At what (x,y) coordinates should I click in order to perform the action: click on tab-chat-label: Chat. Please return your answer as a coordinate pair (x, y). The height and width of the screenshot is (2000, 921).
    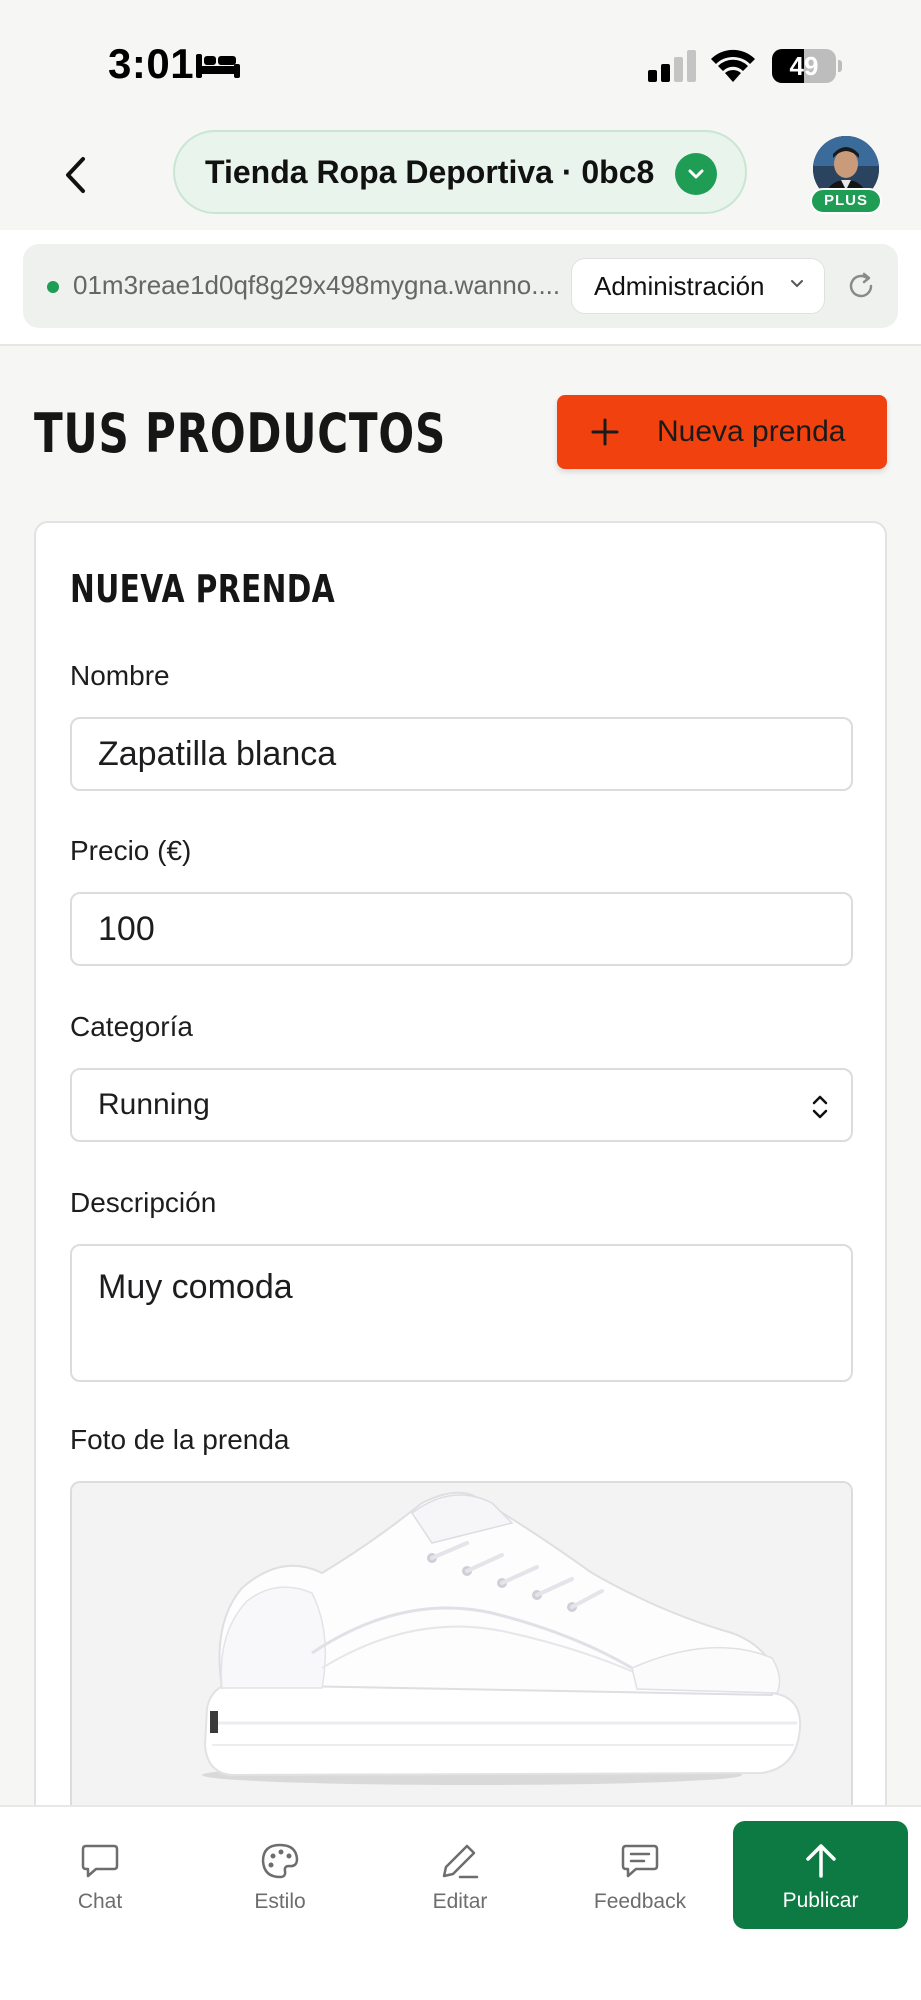
    Looking at the image, I should click on (100, 1901).